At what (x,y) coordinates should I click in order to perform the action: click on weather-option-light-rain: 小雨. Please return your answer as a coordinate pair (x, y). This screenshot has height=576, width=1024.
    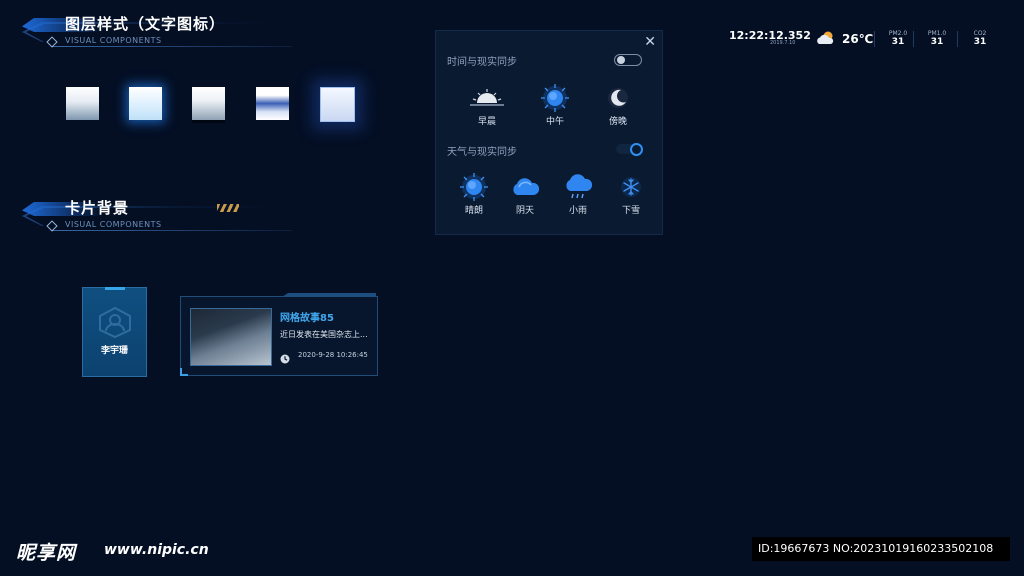
    Looking at the image, I should click on (578, 194).